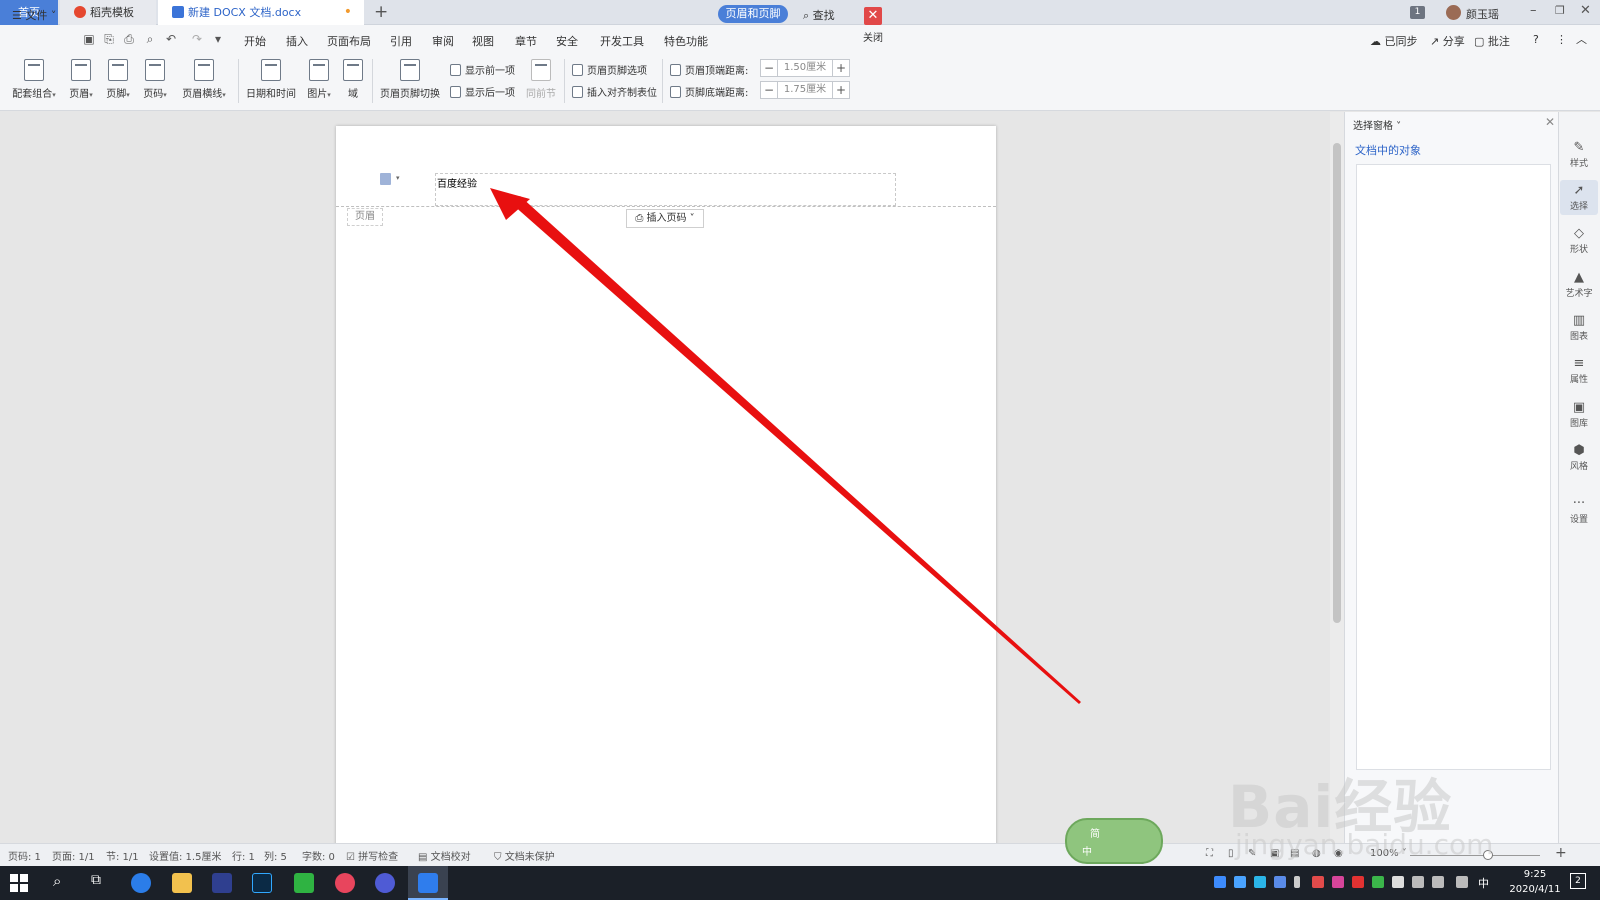 This screenshot has width=1600, height=900. I want to click on task-view-icon: ⧉, so click(96, 880).